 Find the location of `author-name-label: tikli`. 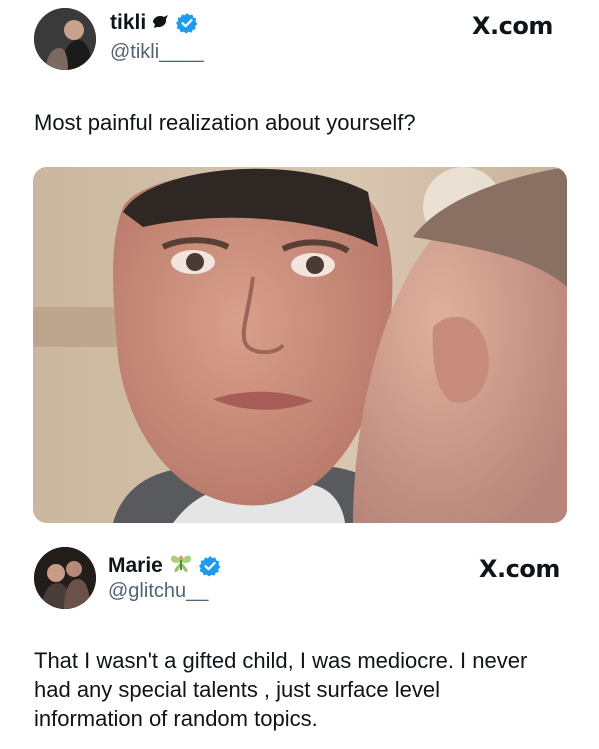

author-name-label: tikli is located at coordinates (128, 22).